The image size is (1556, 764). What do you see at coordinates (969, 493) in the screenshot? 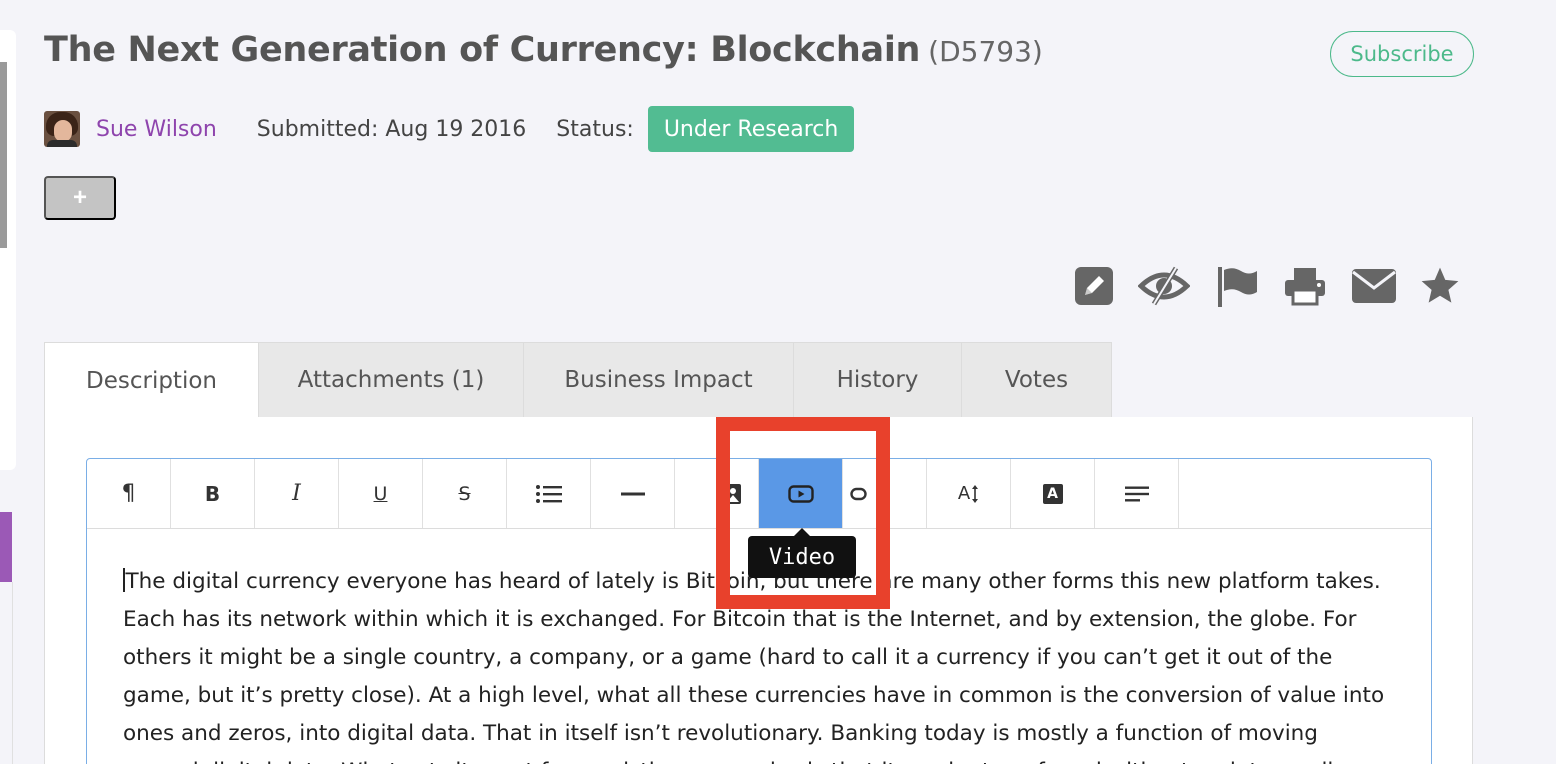
I see `font-size-icon: A` at bounding box center [969, 493].